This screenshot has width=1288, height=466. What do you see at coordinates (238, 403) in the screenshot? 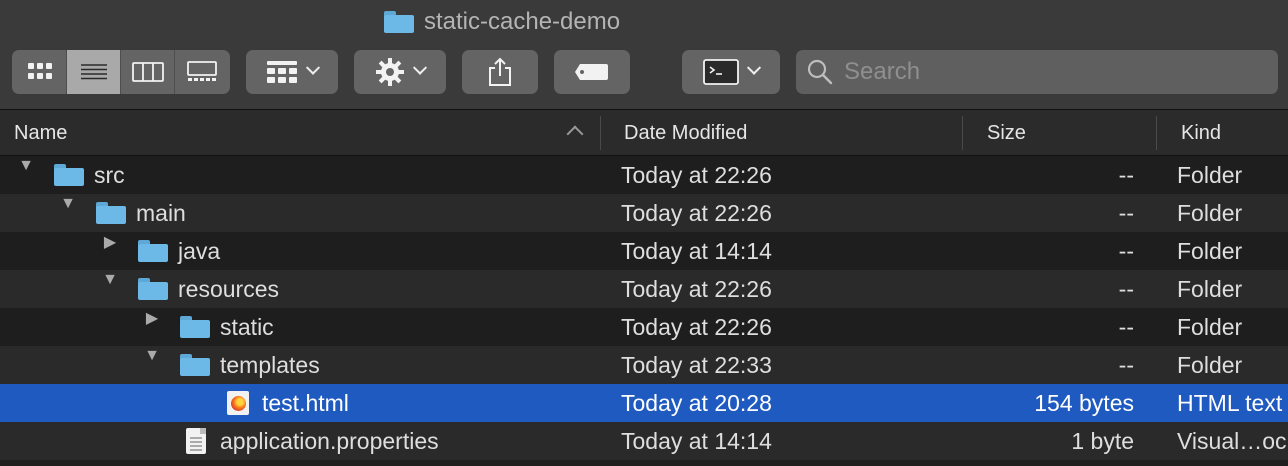
I see `firefox-html-icon` at bounding box center [238, 403].